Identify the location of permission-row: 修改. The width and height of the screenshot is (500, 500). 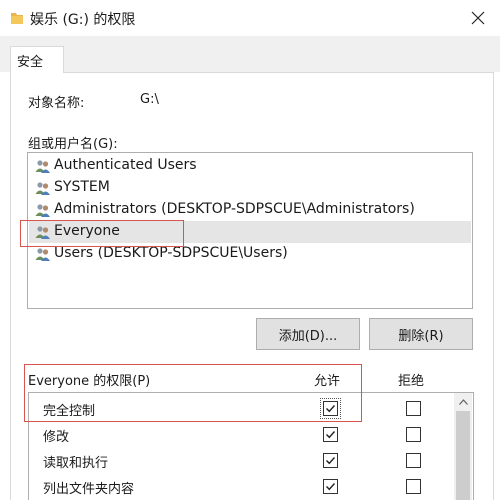
(243, 435).